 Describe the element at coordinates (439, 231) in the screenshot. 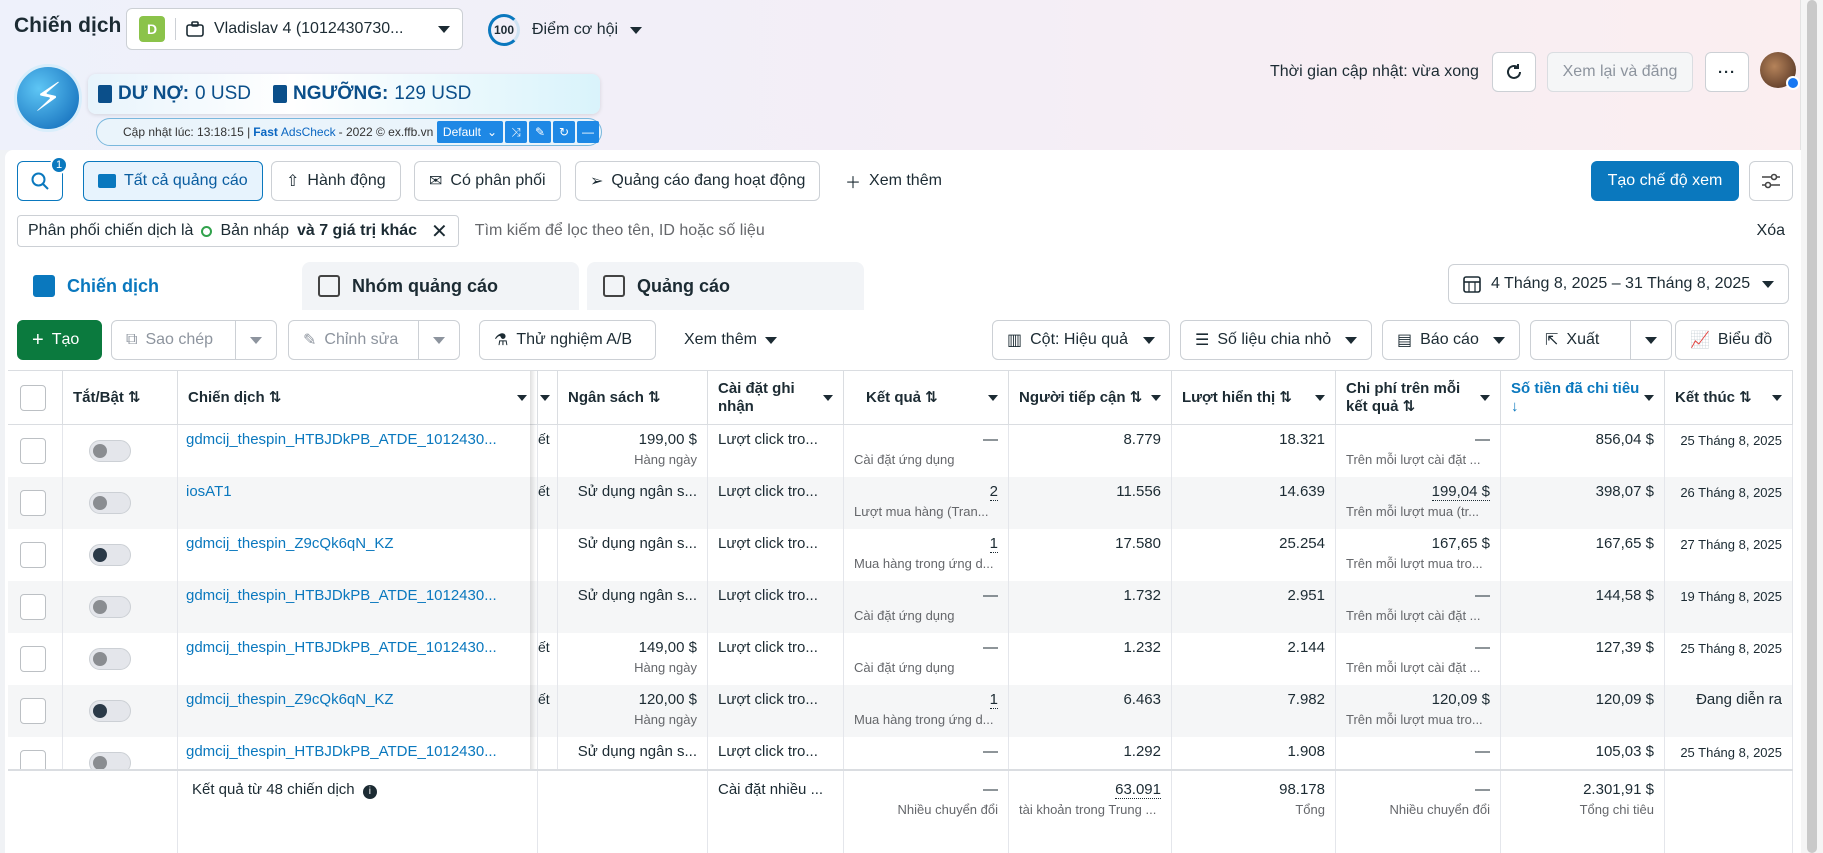

I see `close-icon: ✕` at that location.